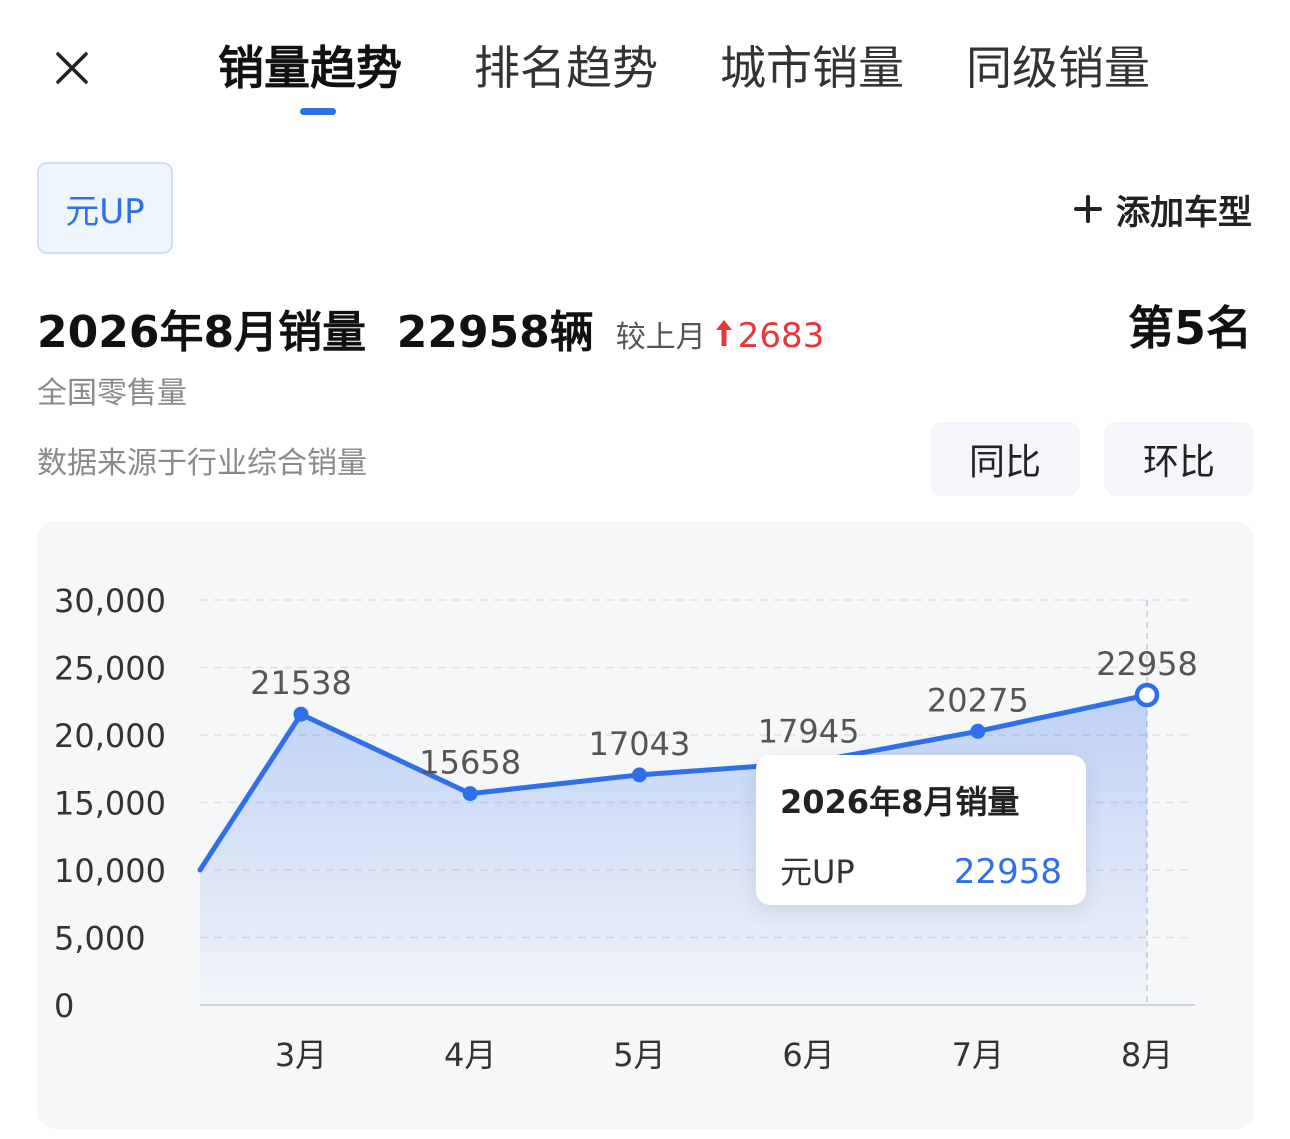 The image size is (1290, 1139). I want to click on data-label: 15658, so click(470, 763).